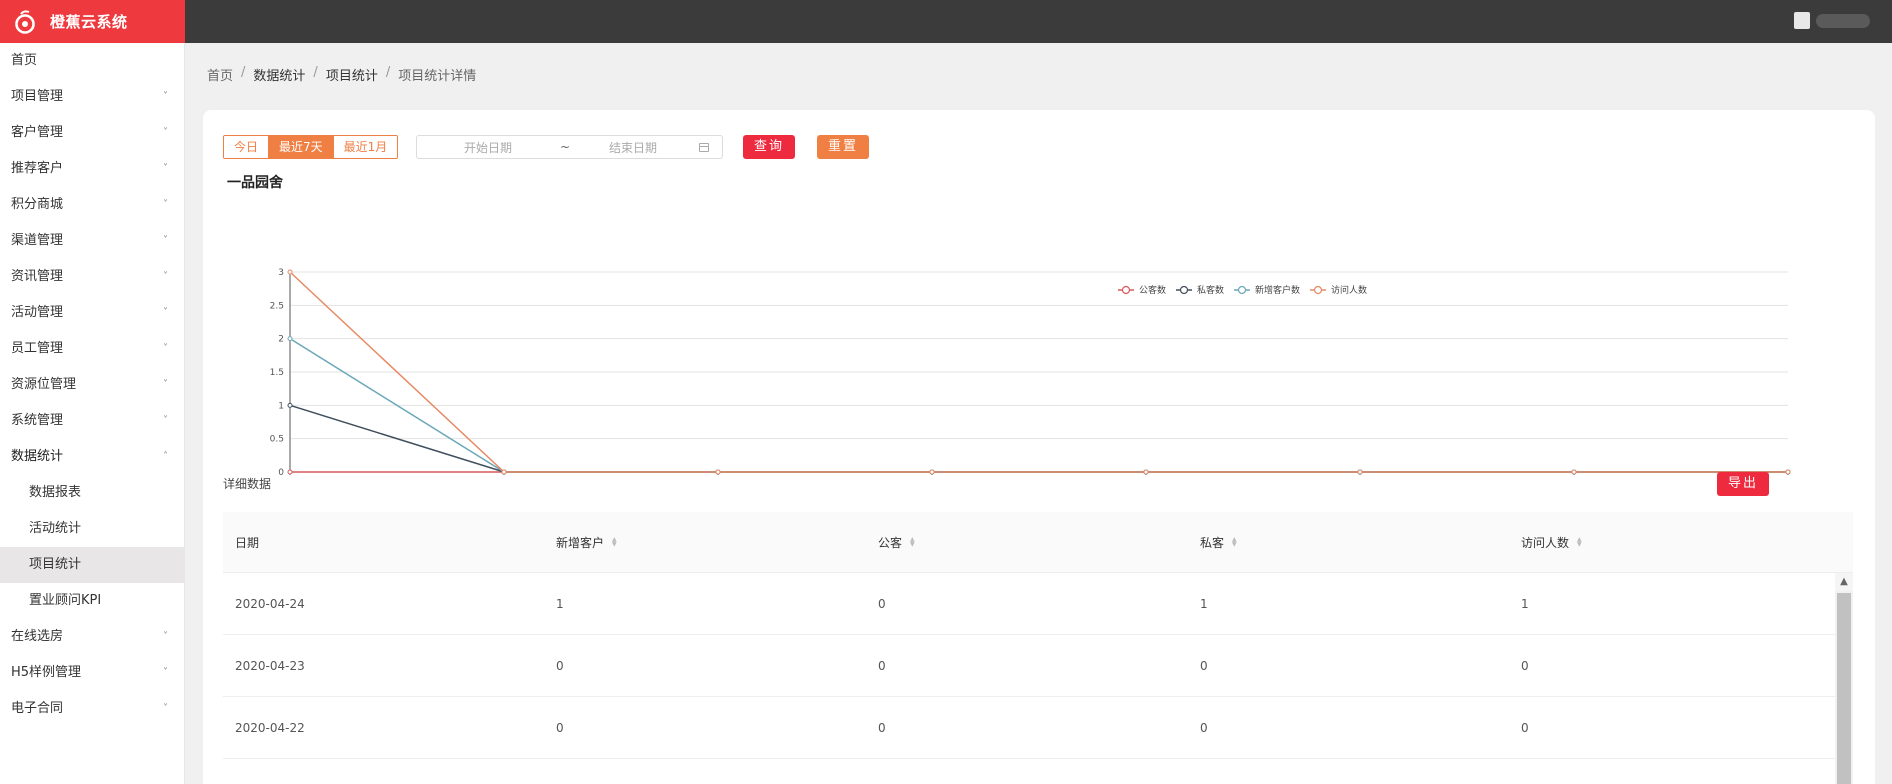 This screenshot has width=1892, height=784. Describe the element at coordinates (55, 528) in the screenshot. I see `menu-item-label: 活动统计` at that location.